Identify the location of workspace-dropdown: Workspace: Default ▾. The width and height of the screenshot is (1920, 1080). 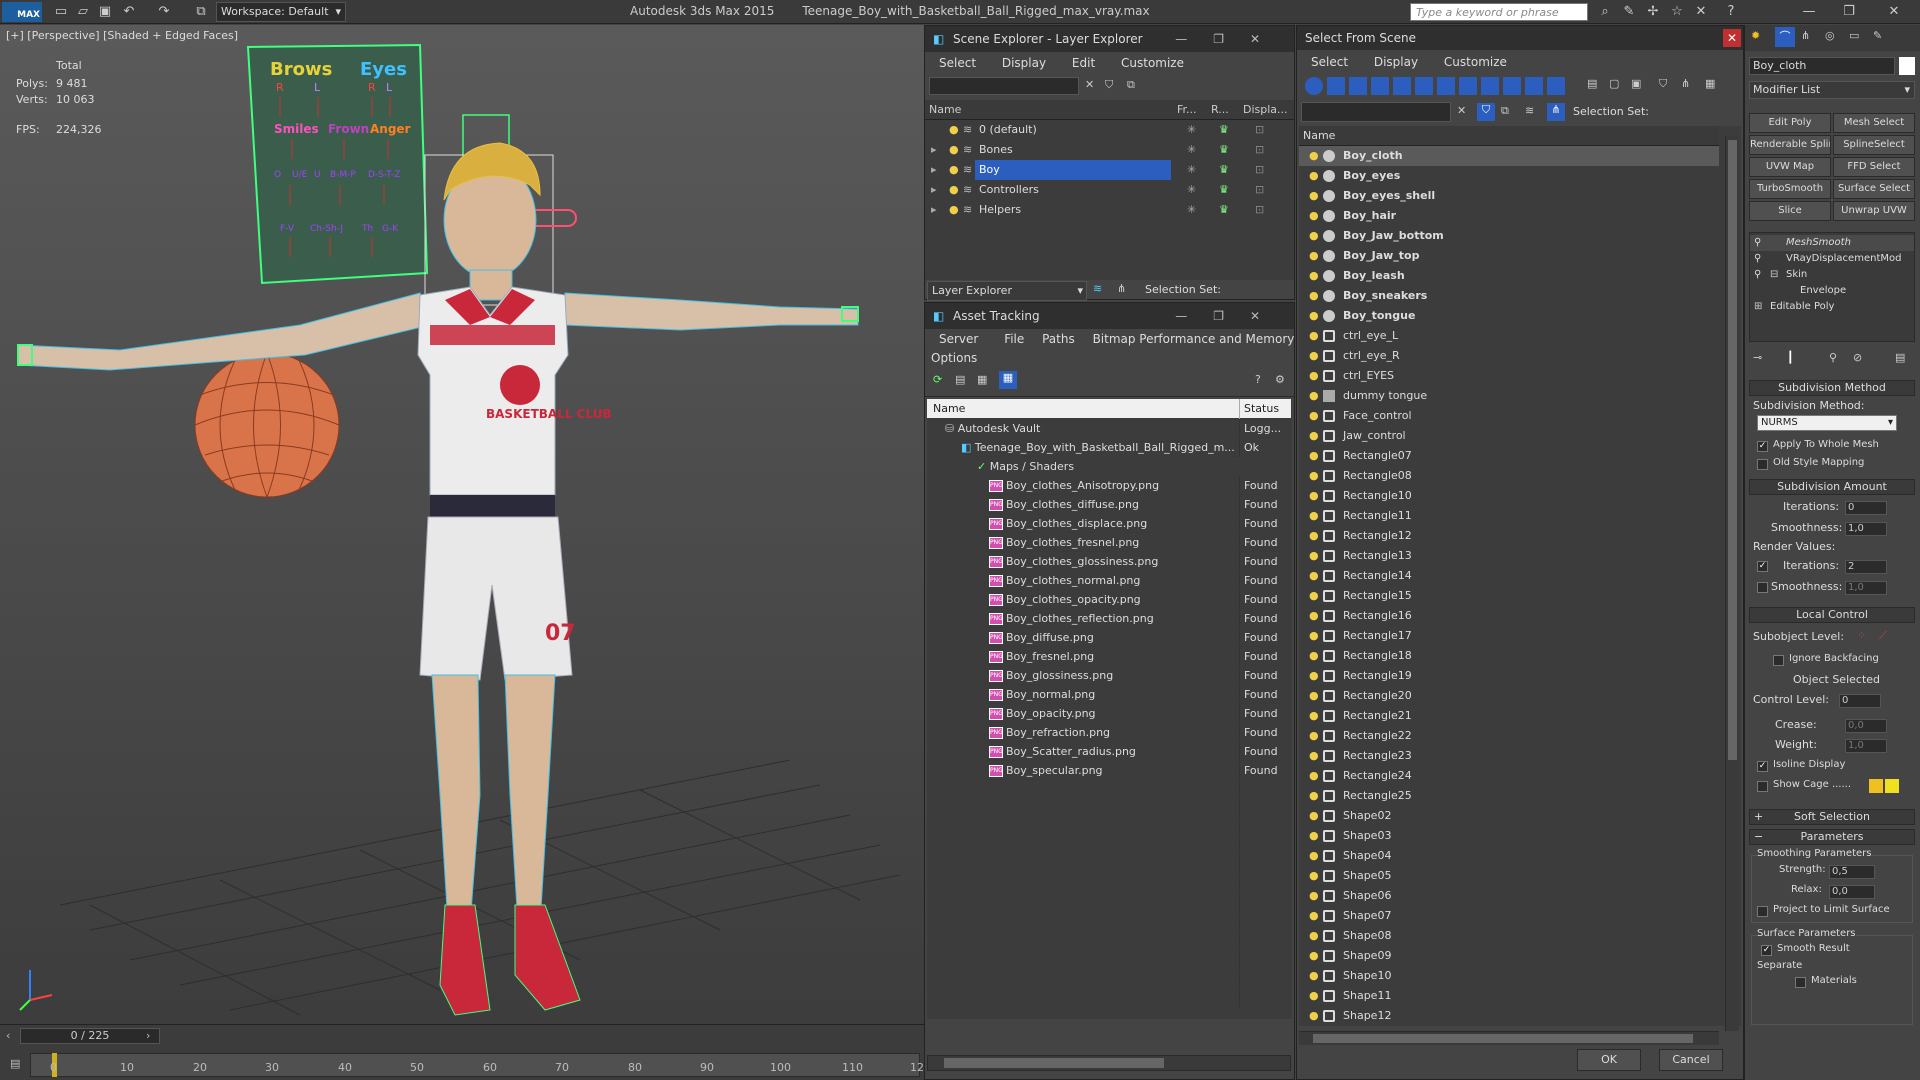
(281, 12).